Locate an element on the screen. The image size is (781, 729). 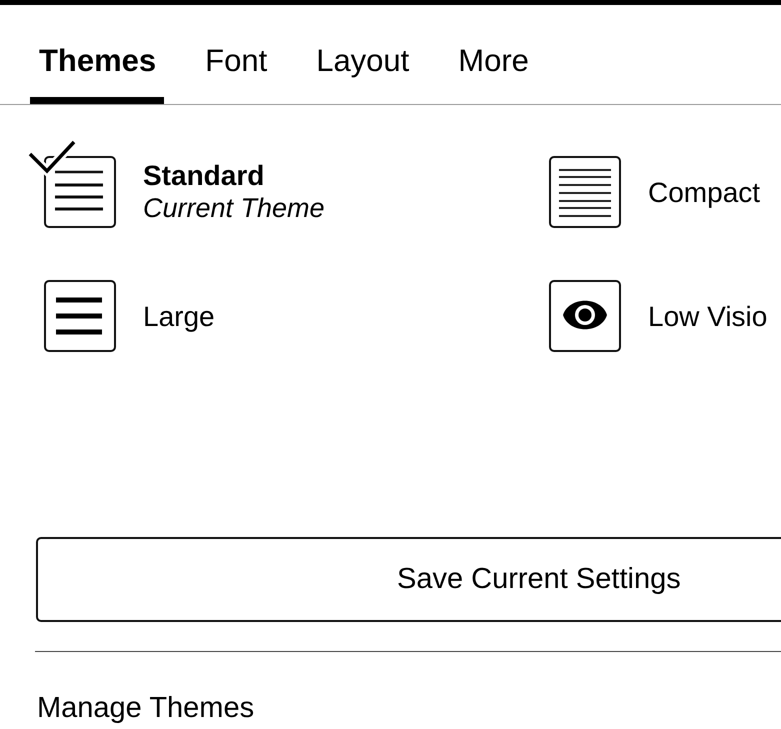
text-lines-icon is located at coordinates (80, 192).